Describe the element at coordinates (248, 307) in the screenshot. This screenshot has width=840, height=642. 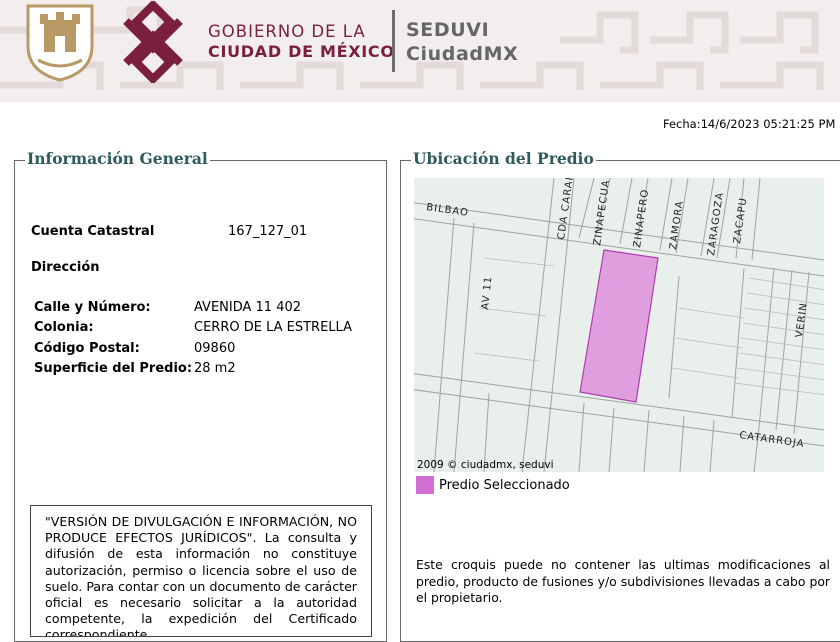
I see `calle-numero-value: AVENIDA 11 402` at that location.